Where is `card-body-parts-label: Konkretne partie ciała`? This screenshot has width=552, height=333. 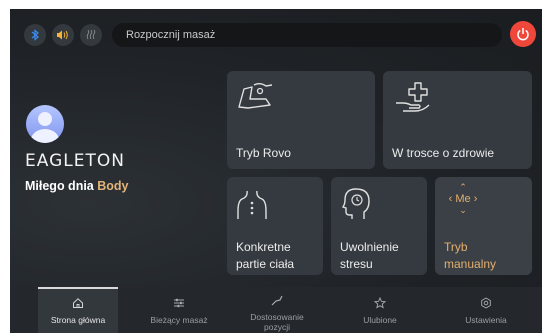
card-body-parts-label: Konkretne partie ciała is located at coordinates (265, 256).